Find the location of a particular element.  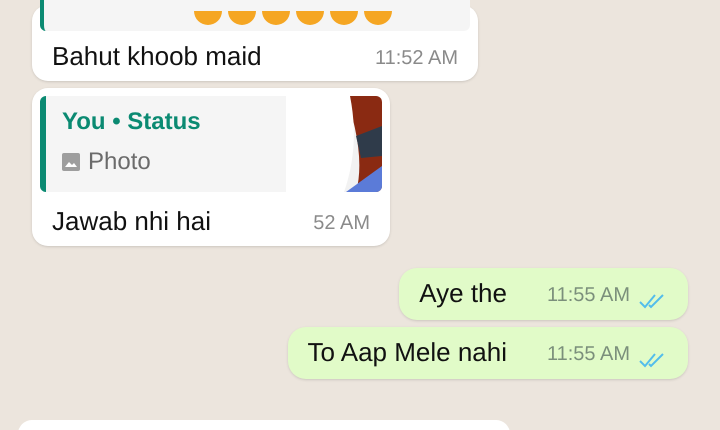

message-text: To Aap Mele nahi is located at coordinates (407, 352).